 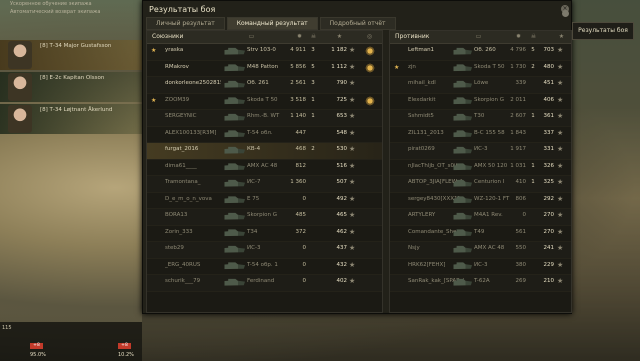 What do you see at coordinates (264, 283) in the screenshot?
I see `player-row: schurik___79 Ferdinand 0 402 ★` at bounding box center [264, 283].